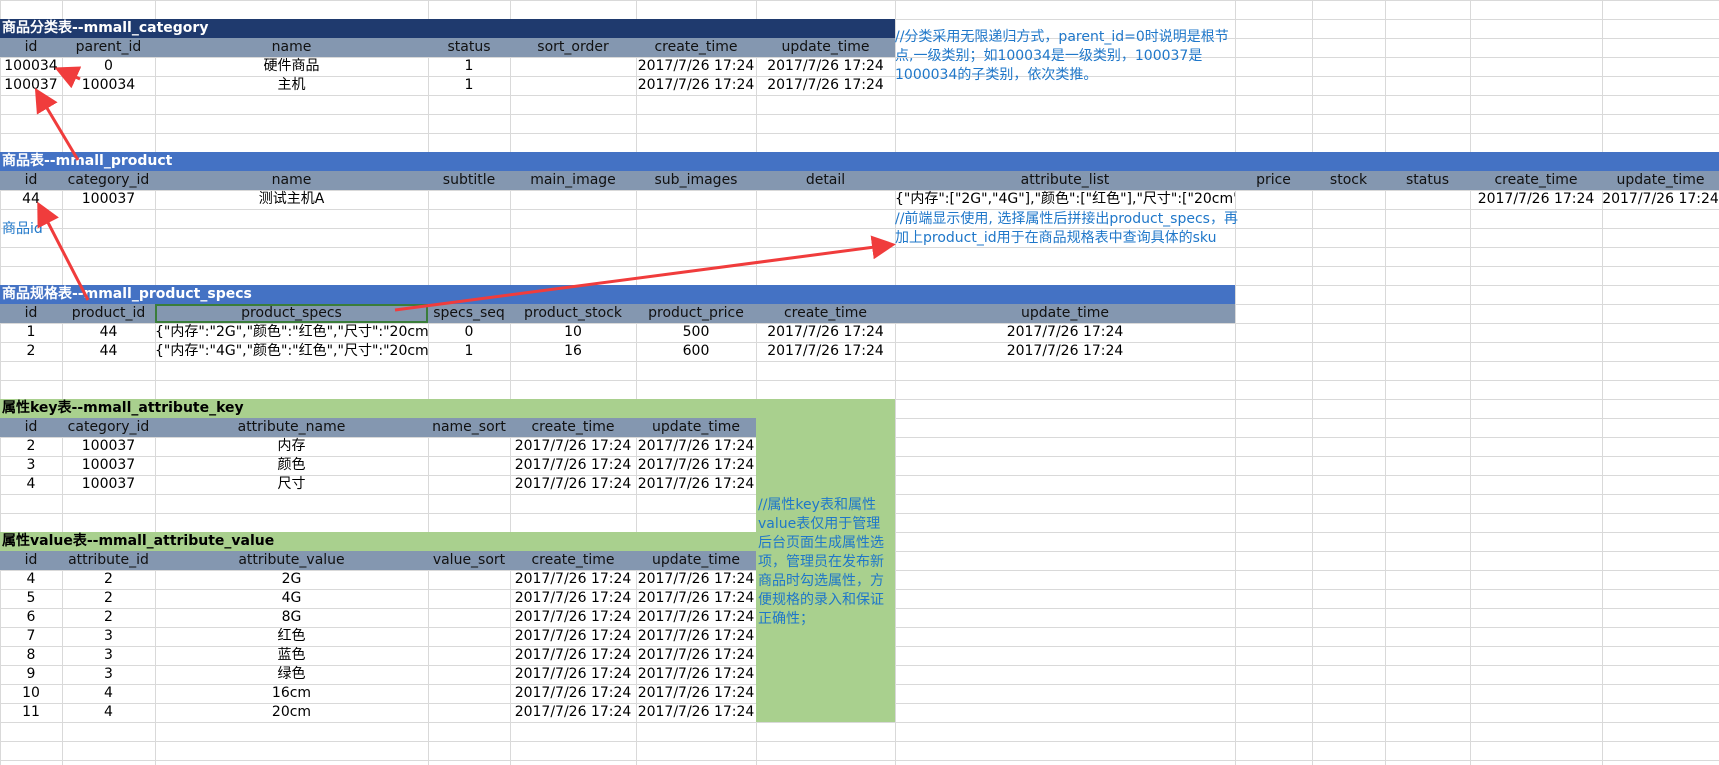  Describe the element at coordinates (573, 85) in the screenshot. I see `category-cell` at that location.